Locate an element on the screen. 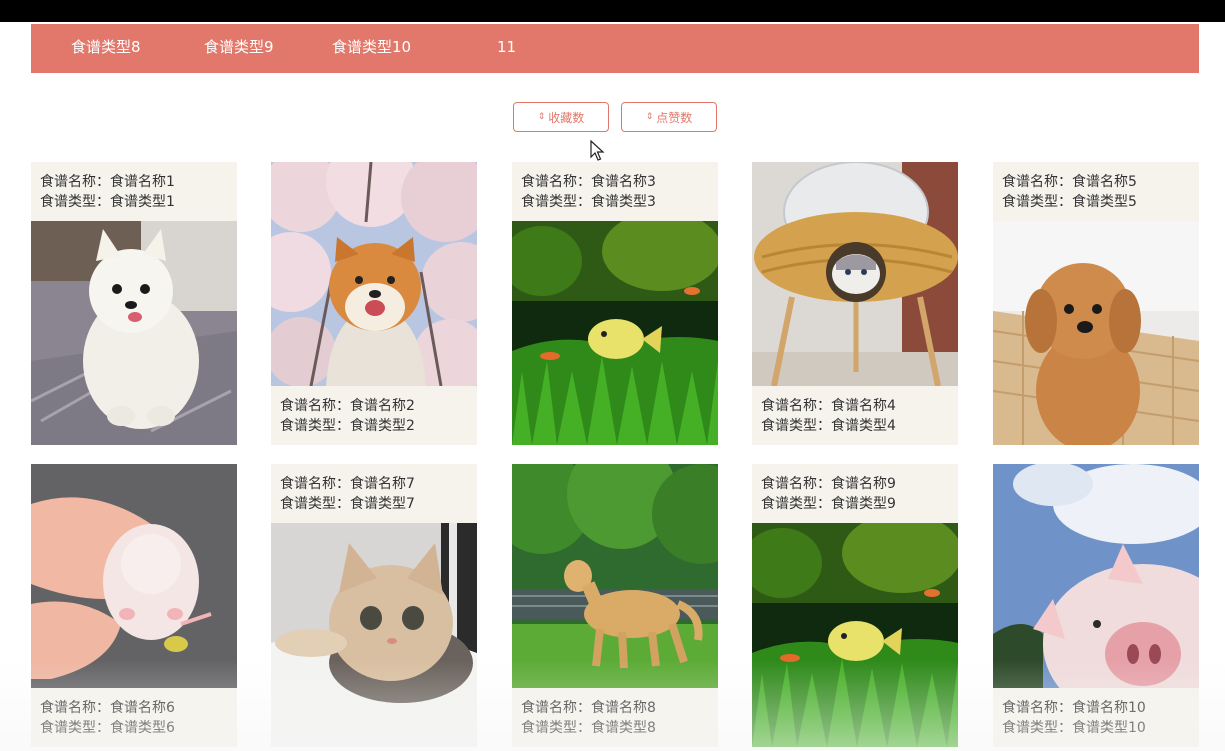 The height and width of the screenshot is (751, 1225). recipe-name: 食谱名称5 is located at coordinates (1104, 182).